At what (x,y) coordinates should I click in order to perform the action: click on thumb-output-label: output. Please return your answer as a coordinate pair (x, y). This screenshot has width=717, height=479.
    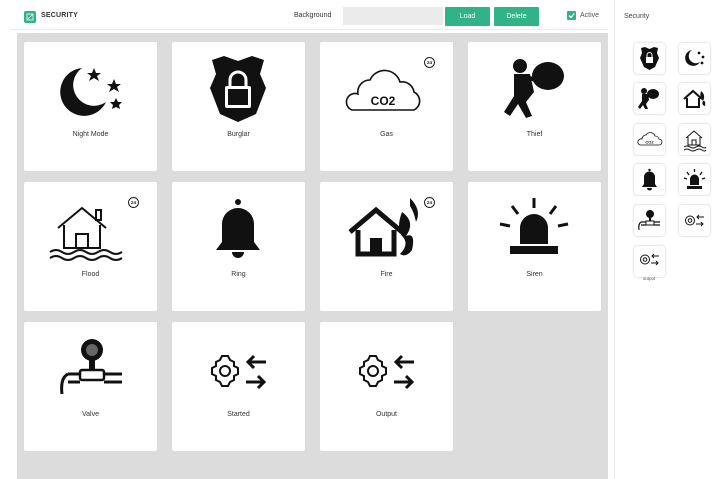
    Looking at the image, I should click on (649, 278).